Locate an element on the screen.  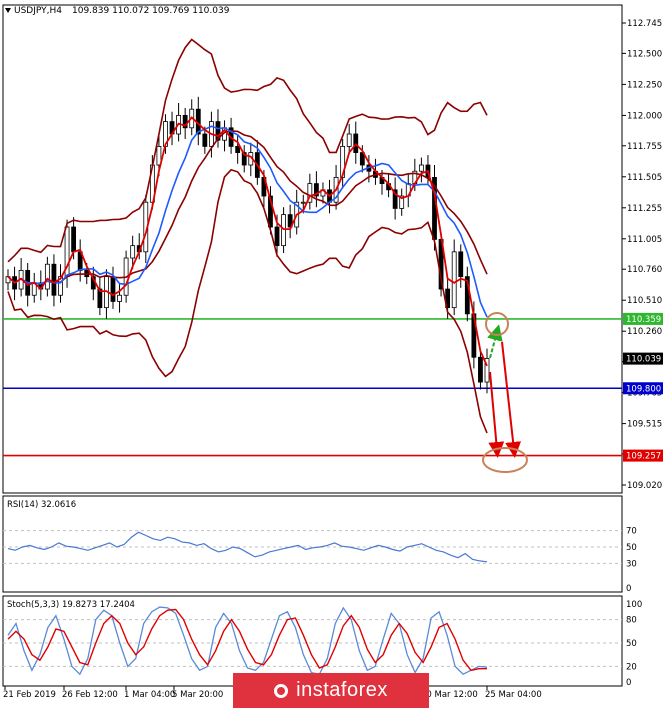
watermark-text: instaforex is located at coordinates (342, 690).